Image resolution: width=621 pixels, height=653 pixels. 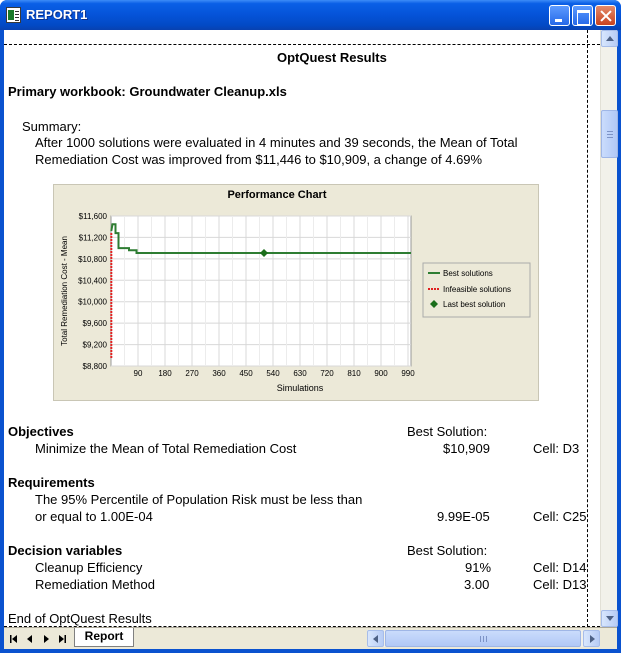 I want to click on vertical-scrollbar, so click(x=609, y=328).